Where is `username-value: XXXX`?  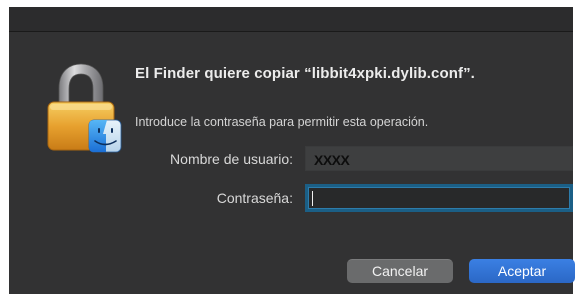
username-value: XXXX is located at coordinates (332, 160).